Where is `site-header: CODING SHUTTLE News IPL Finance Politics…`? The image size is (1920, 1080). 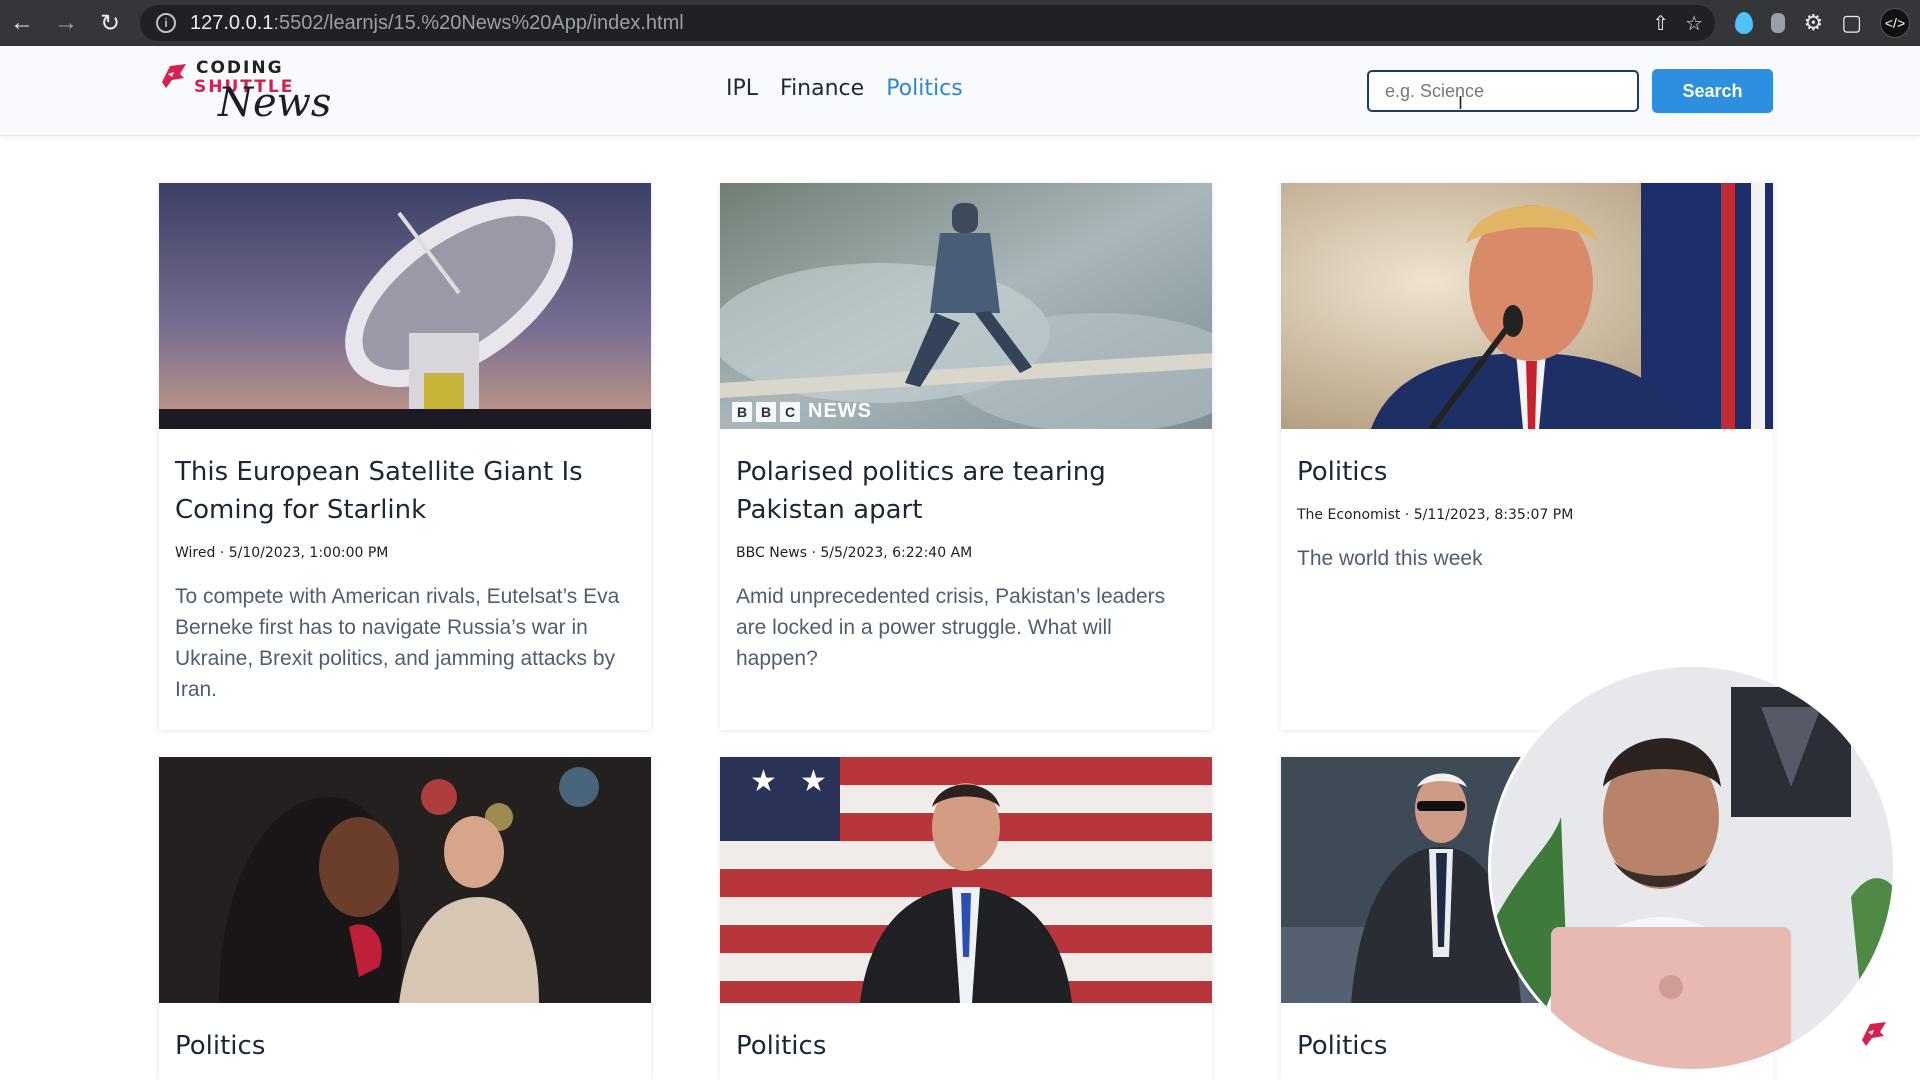
site-header: CODING SHUTTLE News IPL Finance Politics… is located at coordinates (960, 91).